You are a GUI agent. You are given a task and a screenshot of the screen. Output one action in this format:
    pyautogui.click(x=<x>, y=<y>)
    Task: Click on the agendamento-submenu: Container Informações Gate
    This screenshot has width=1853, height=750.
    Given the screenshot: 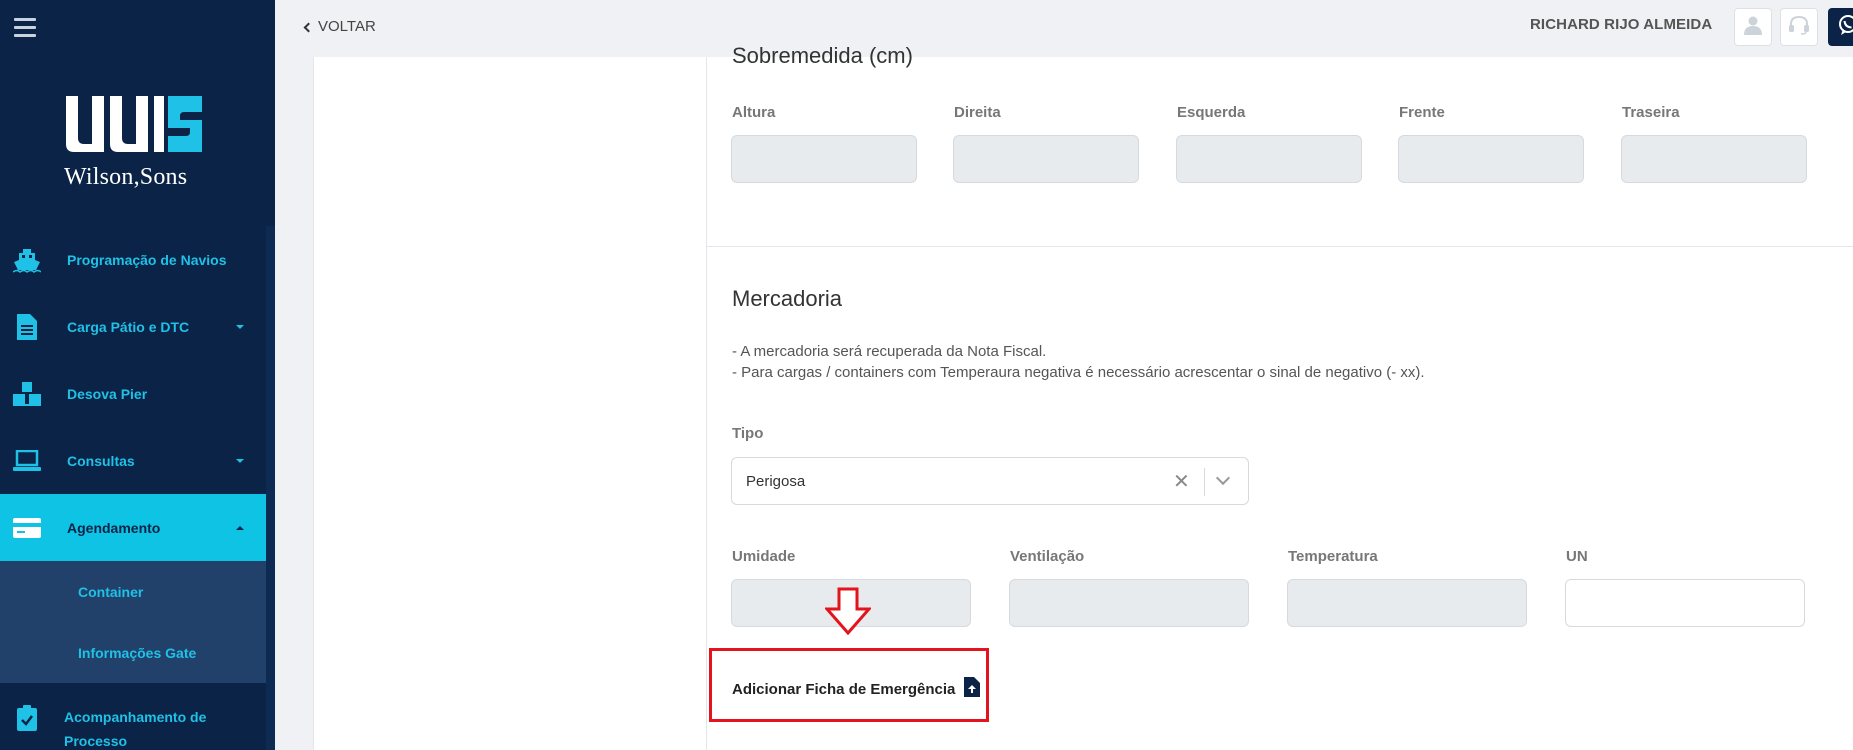 What is the action you would take?
    pyautogui.click(x=137, y=622)
    